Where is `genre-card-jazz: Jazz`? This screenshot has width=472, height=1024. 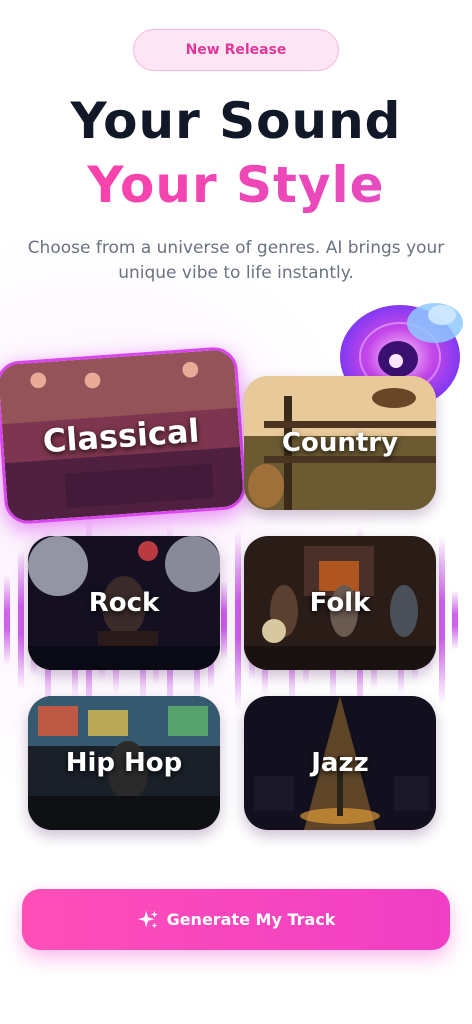 genre-card-jazz: Jazz is located at coordinates (340, 763).